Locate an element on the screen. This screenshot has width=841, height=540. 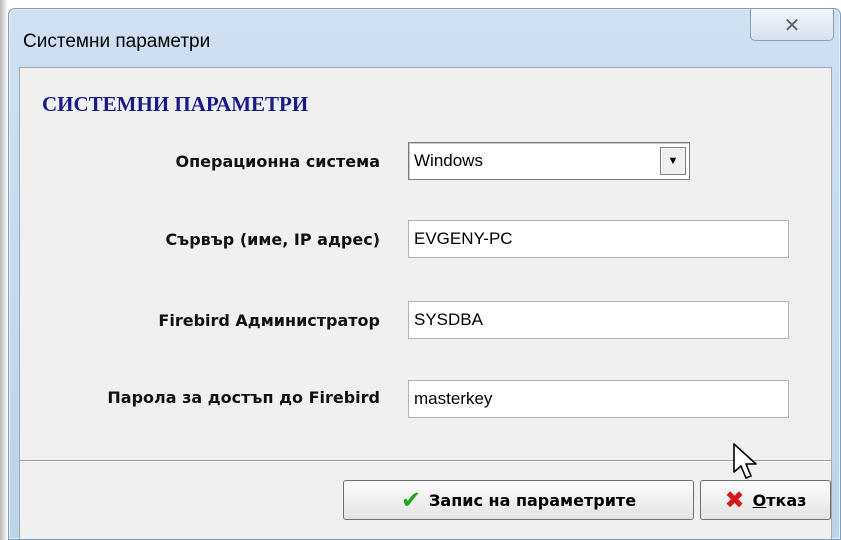
title-bar: Системни параметри ✕ is located at coordinates (424, 34).